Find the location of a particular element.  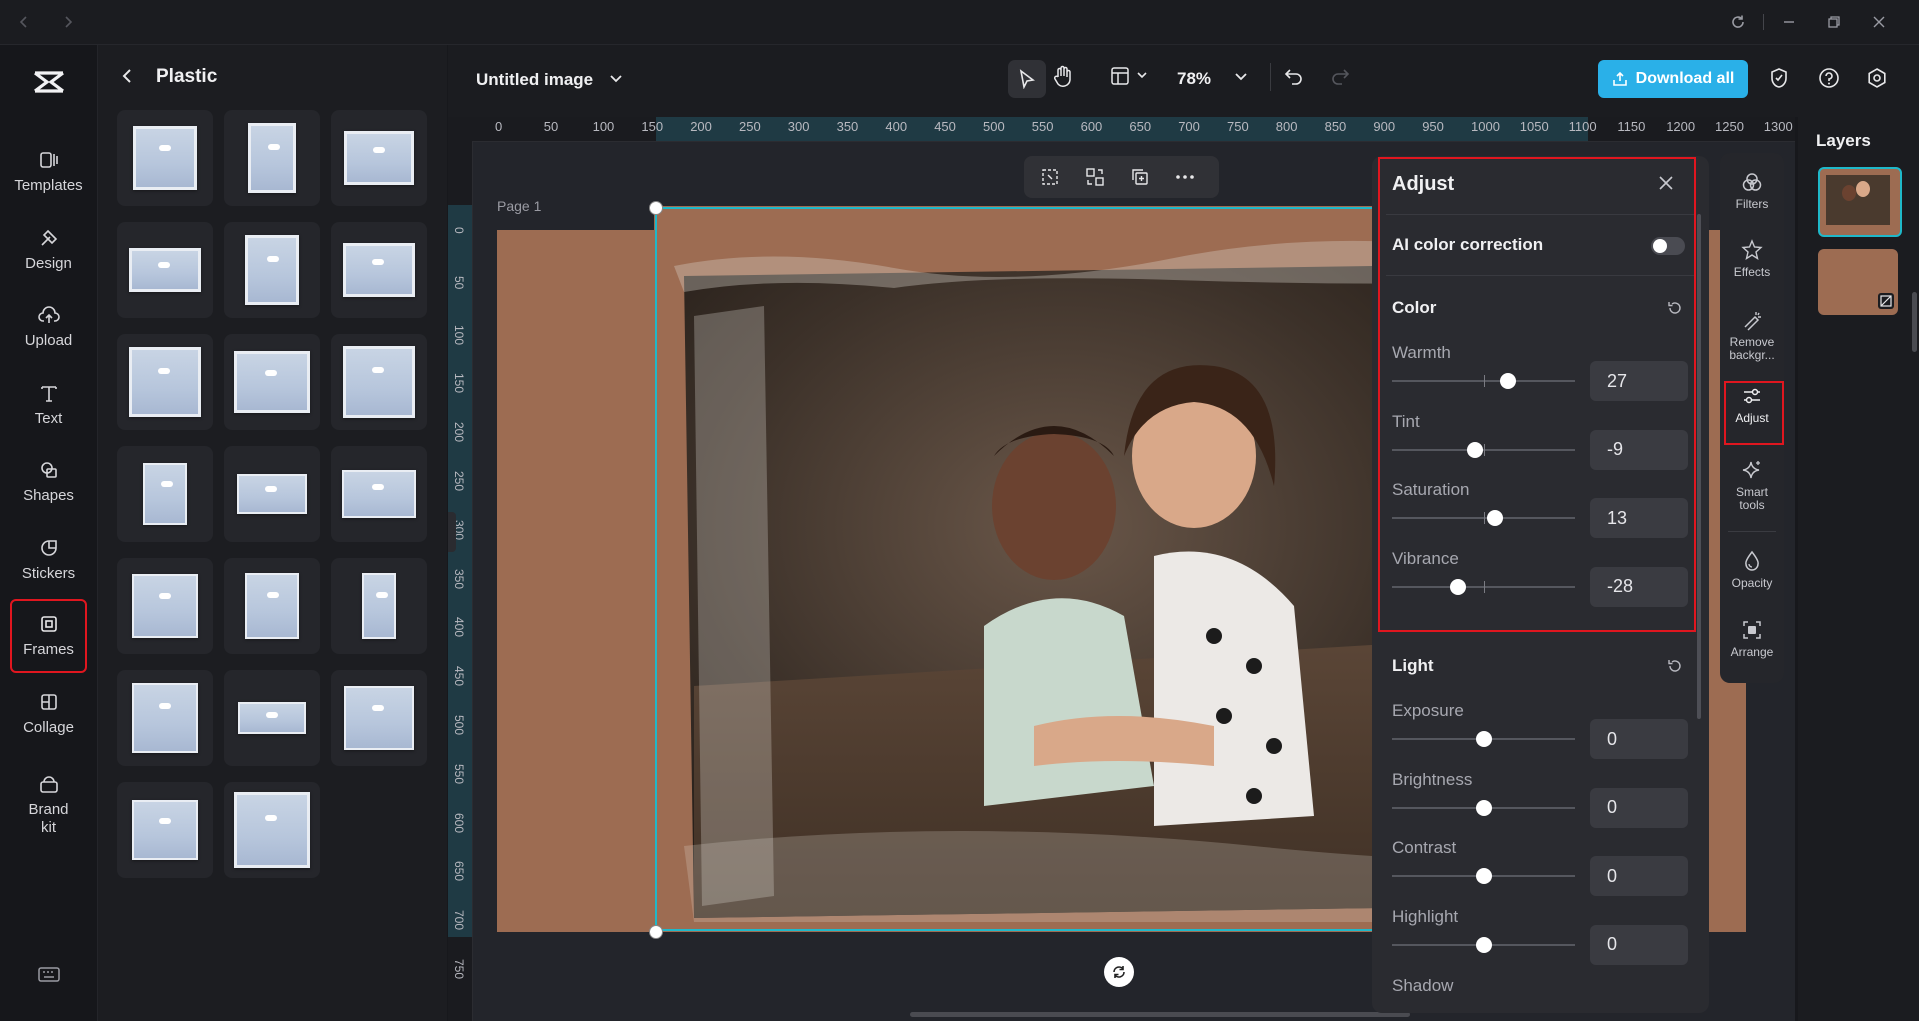

tool-arrange: Arrange is located at coordinates (1752, 639).